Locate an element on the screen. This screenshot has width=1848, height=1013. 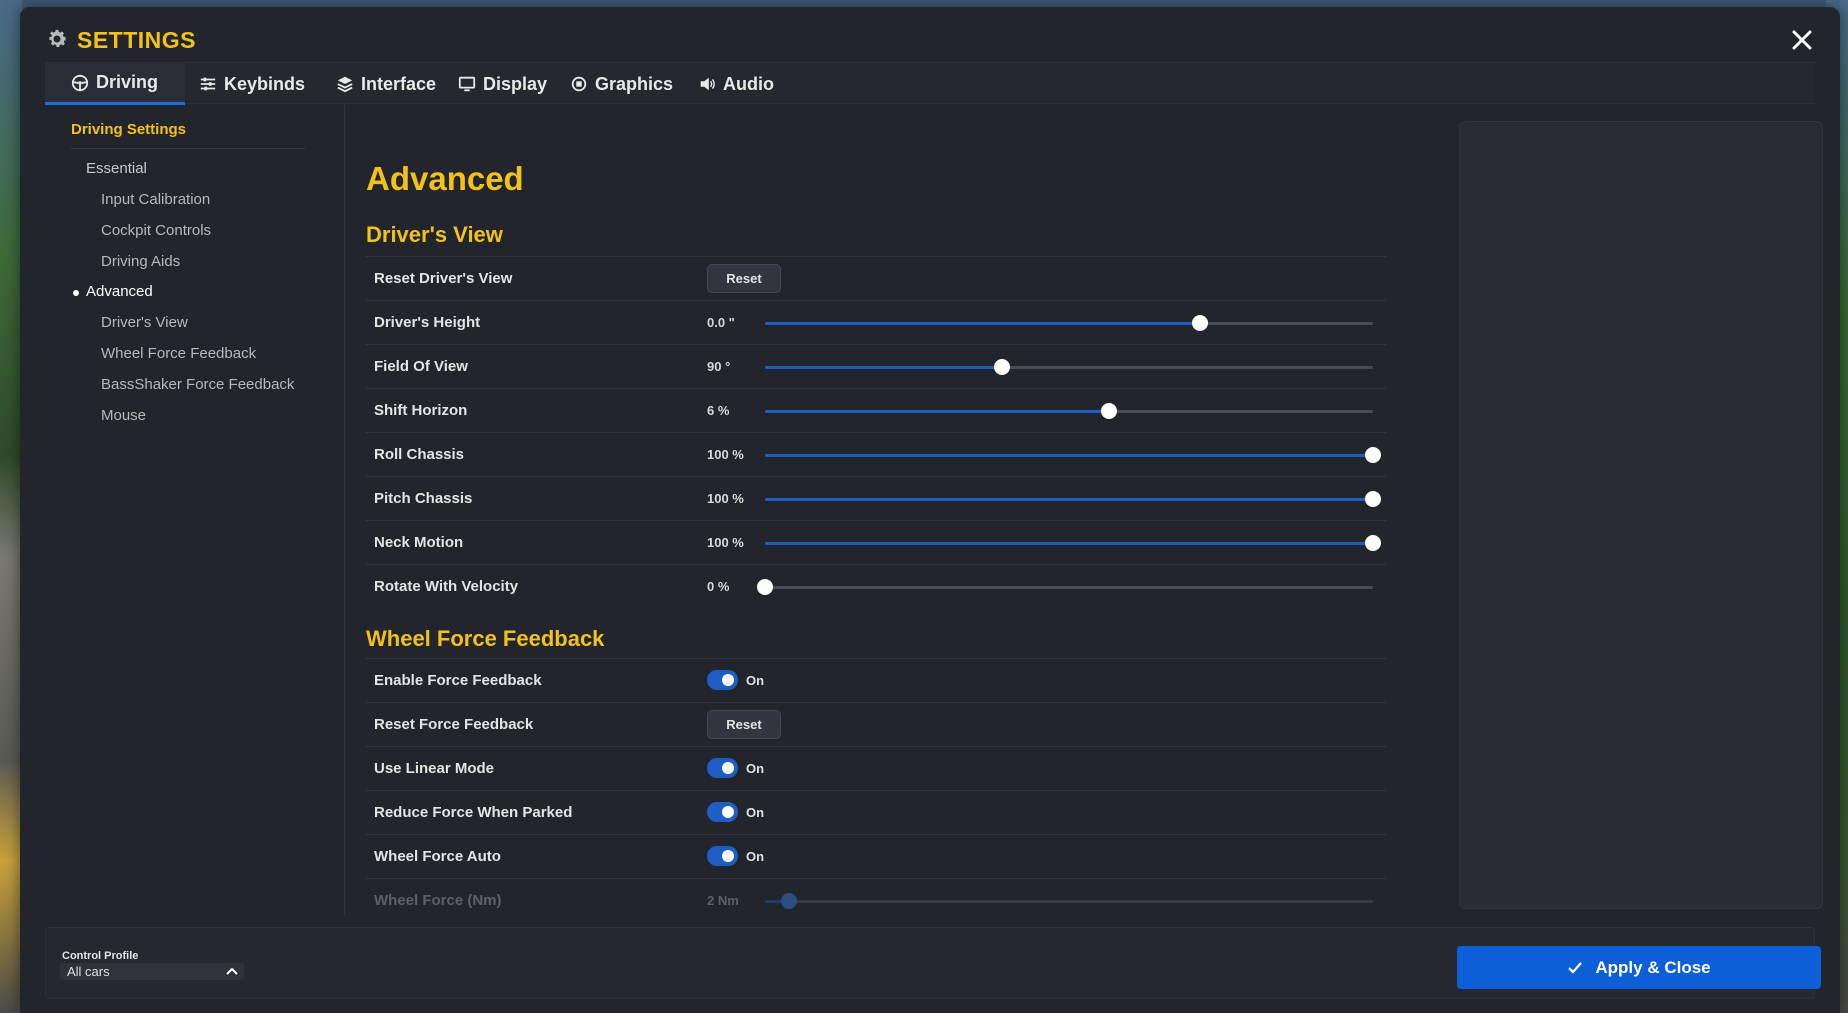
monitor-icon is located at coordinates (467, 84).